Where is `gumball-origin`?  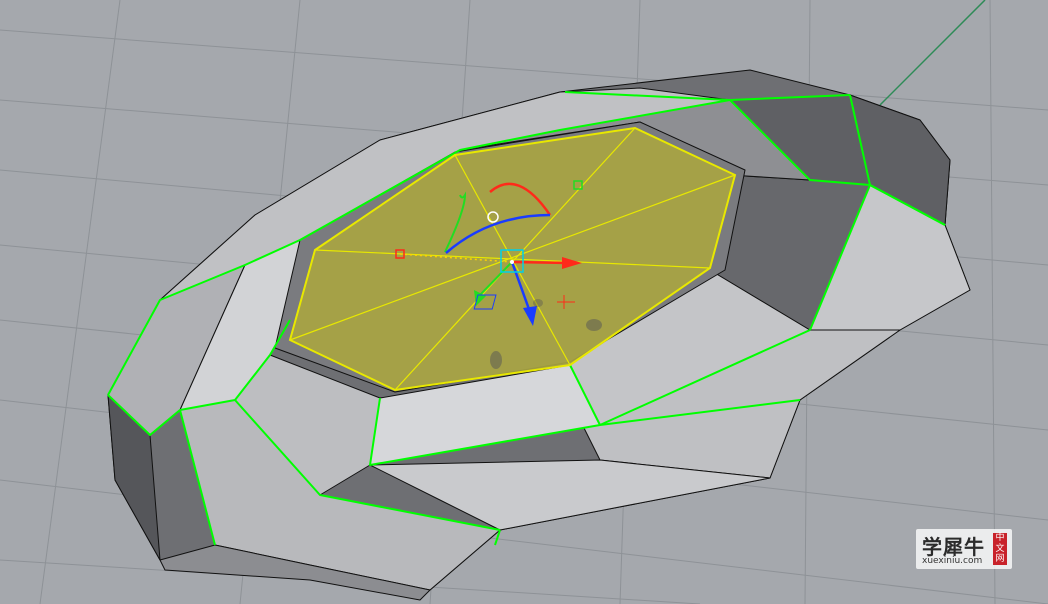
gumball-origin is located at coordinates (512, 262).